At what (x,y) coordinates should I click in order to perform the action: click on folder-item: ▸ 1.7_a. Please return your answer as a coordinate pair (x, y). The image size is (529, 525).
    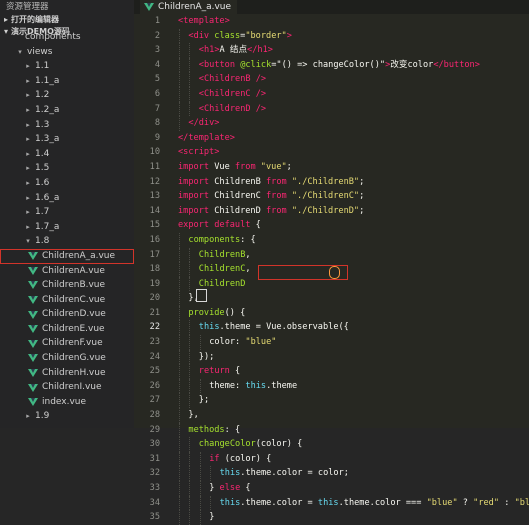
    Looking at the image, I should click on (67, 227).